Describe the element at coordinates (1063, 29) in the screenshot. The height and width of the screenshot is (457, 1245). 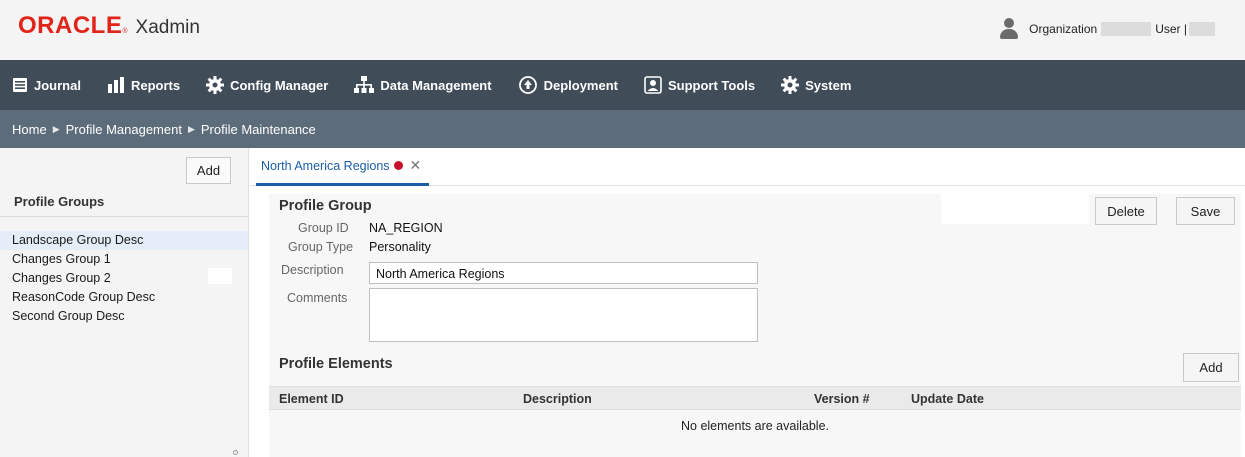
I see `organization-label: Organization` at that location.